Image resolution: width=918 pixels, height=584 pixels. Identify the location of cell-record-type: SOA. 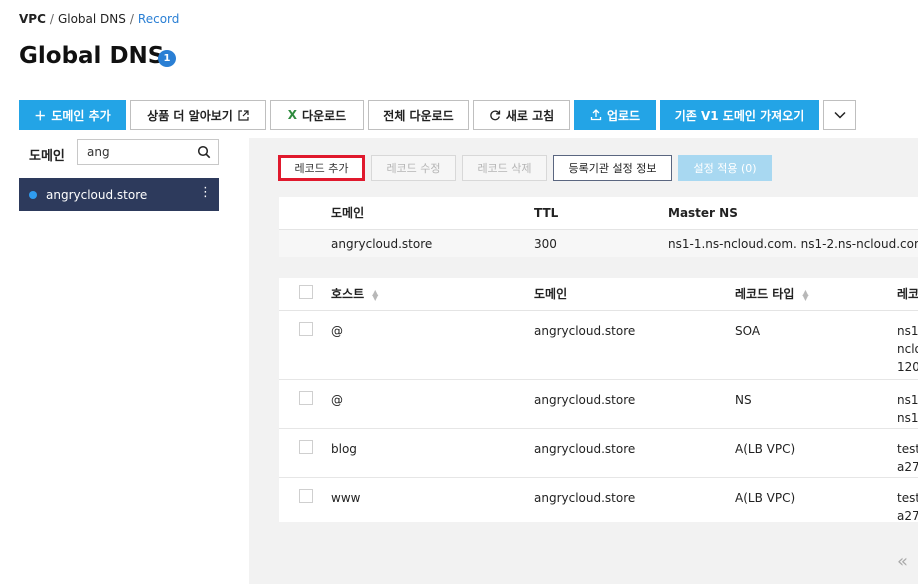
(816, 345).